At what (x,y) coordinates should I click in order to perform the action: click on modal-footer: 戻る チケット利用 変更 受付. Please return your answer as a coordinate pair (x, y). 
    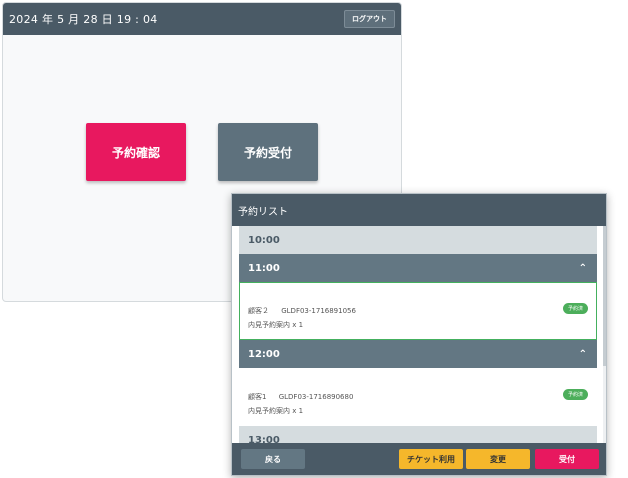
    Looking at the image, I should click on (419, 459).